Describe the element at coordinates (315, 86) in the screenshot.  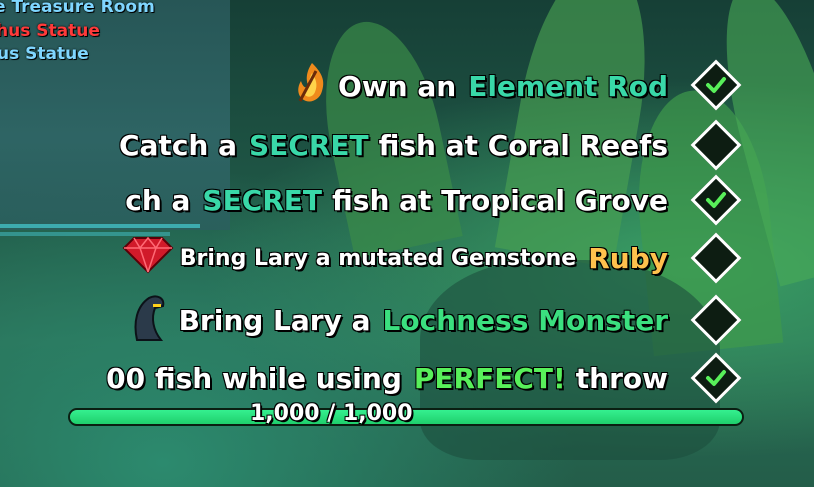
I see `flame-rod-icon` at that location.